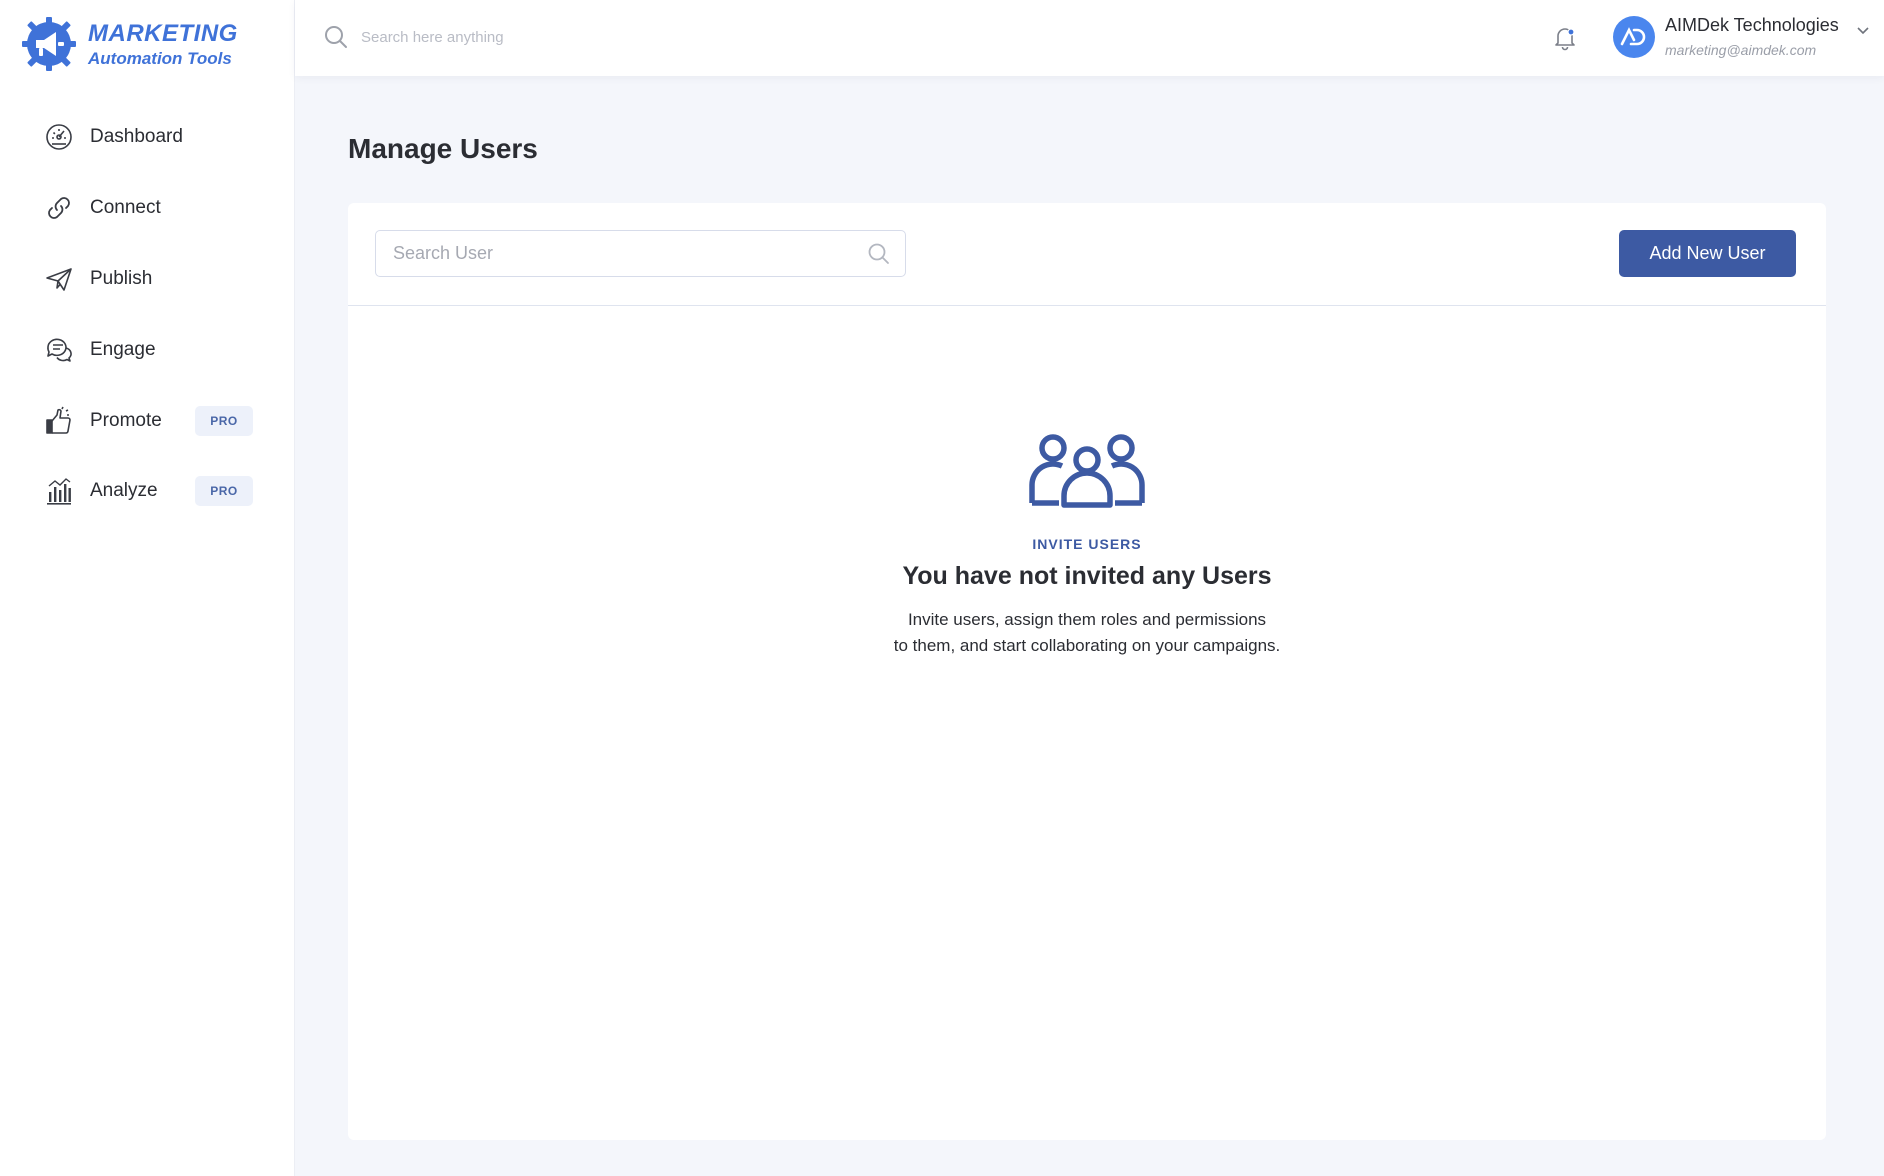  What do you see at coordinates (59, 350) in the screenshot?
I see `chat-bubbles-icon` at bounding box center [59, 350].